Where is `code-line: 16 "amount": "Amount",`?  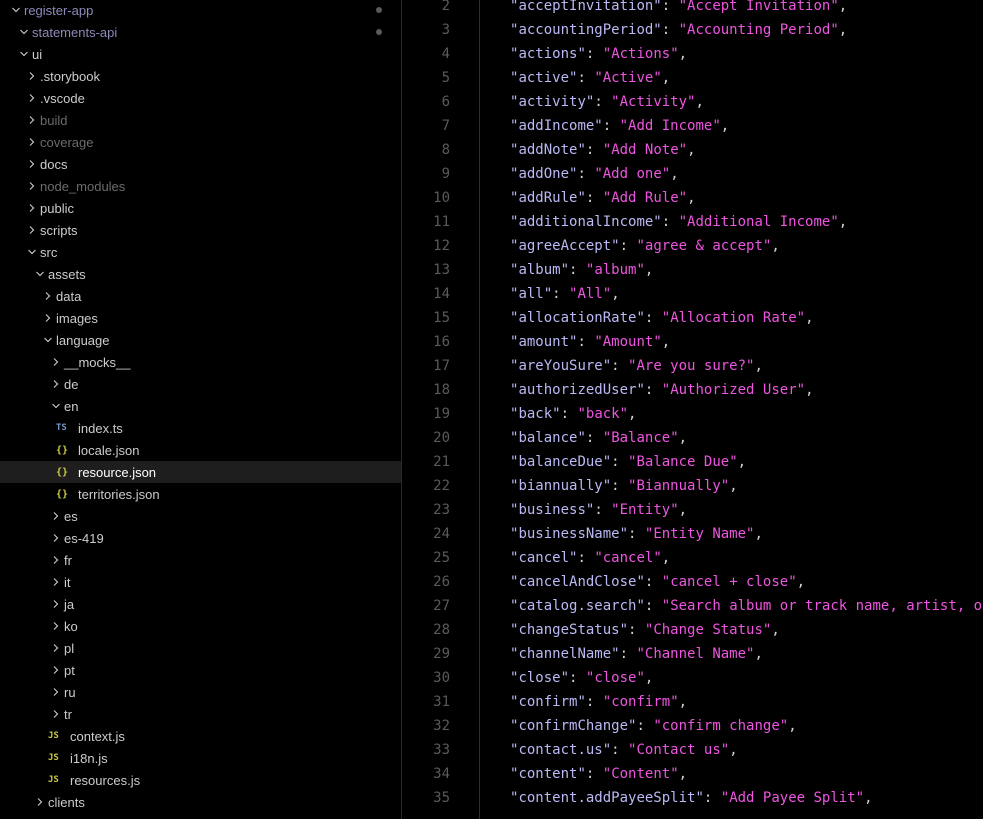 code-line: 16 "amount": "Amount", is located at coordinates (692, 342).